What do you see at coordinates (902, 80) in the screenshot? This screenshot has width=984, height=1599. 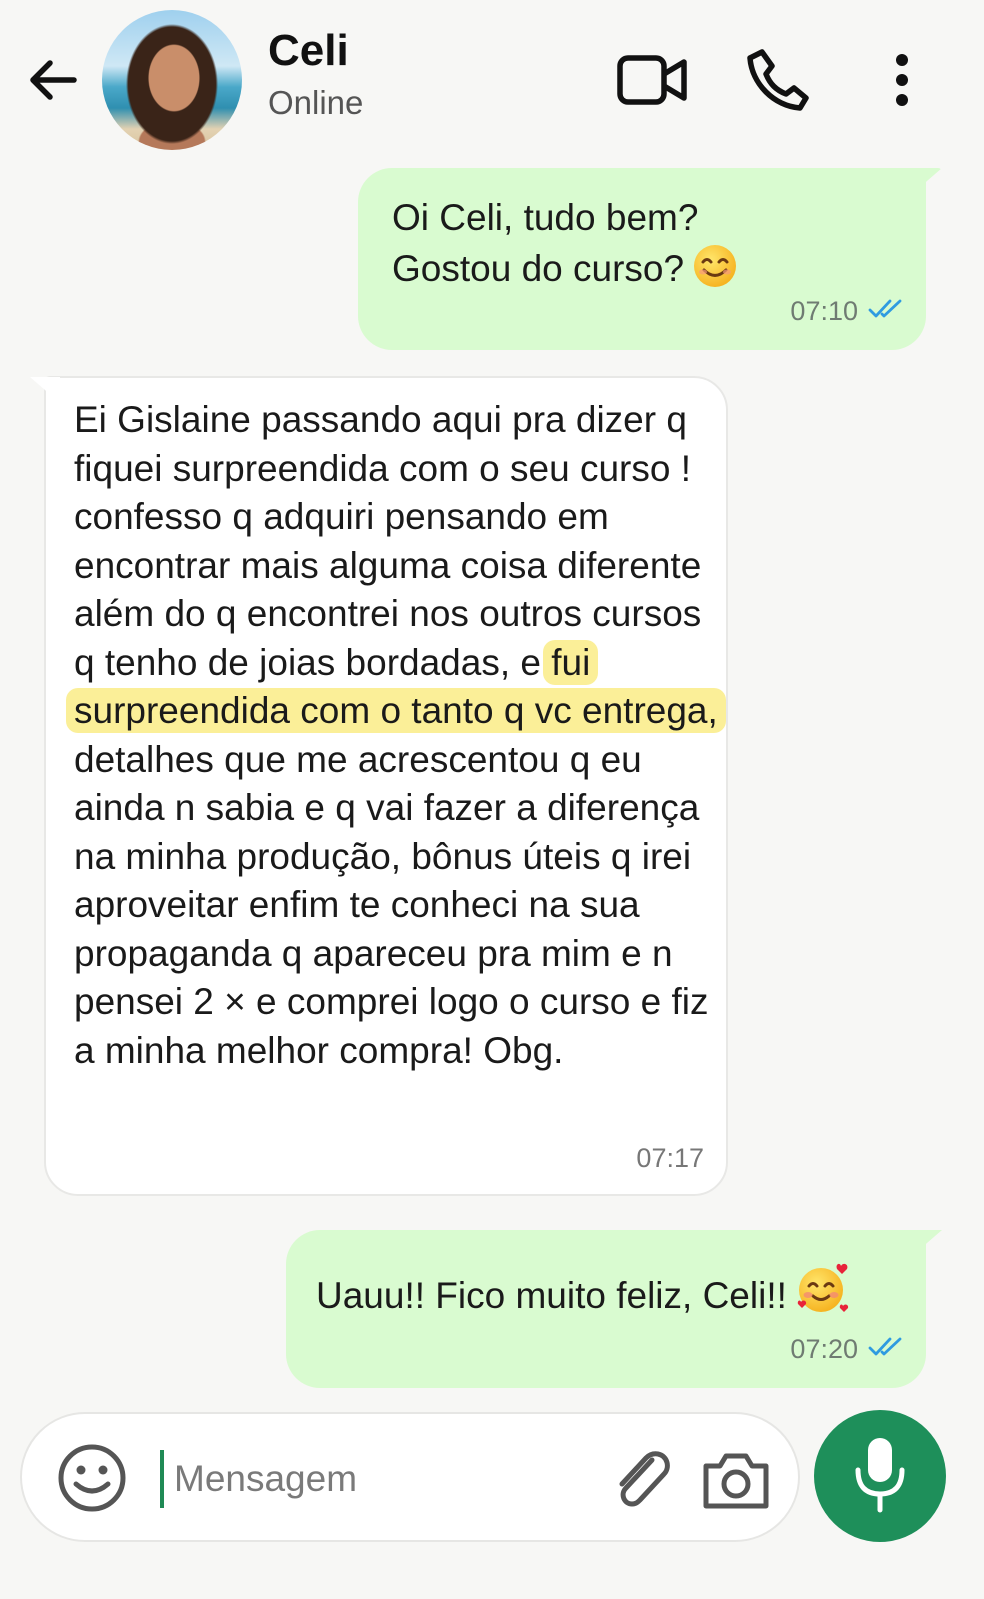 I see `more-vertical-icon` at bounding box center [902, 80].